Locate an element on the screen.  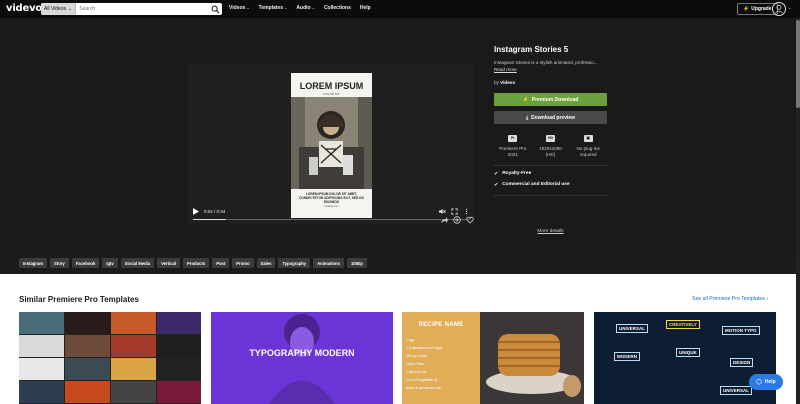
premium-download-button: ⚡ Premium Download is located at coordinates (550, 99).